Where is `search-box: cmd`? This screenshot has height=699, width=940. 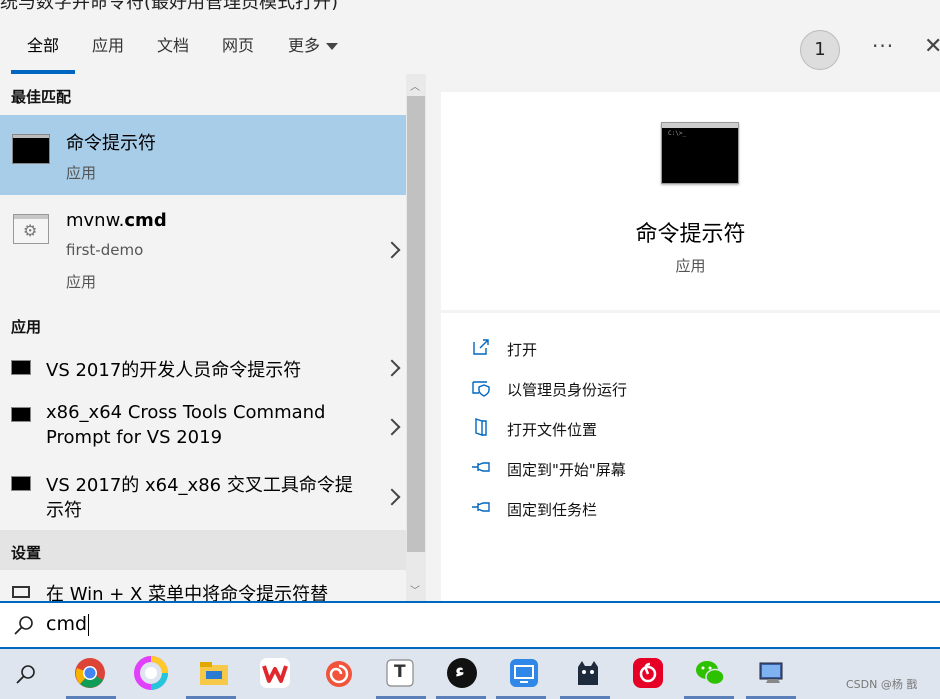 search-box: cmd is located at coordinates (470, 625).